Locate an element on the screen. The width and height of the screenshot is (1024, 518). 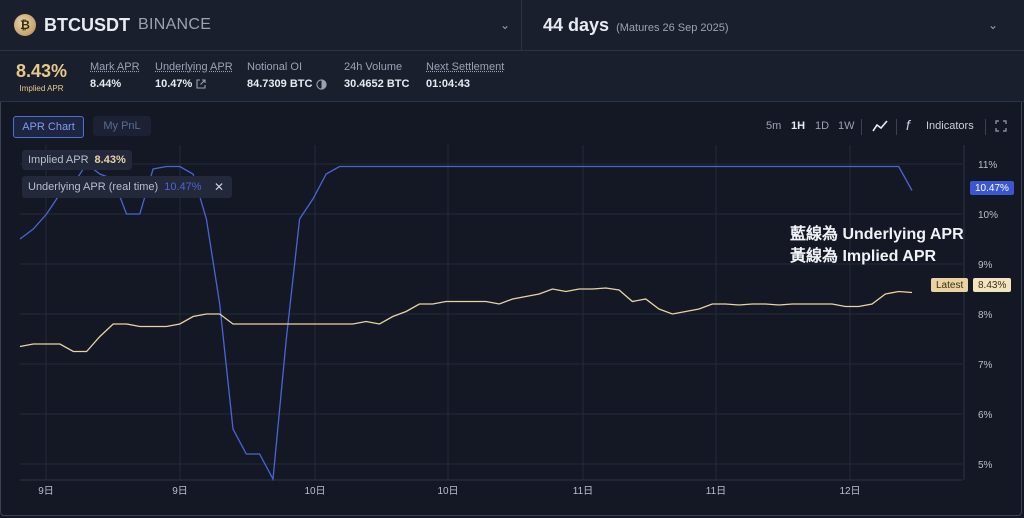
tab-my-pnl: My PnL is located at coordinates (122, 126).